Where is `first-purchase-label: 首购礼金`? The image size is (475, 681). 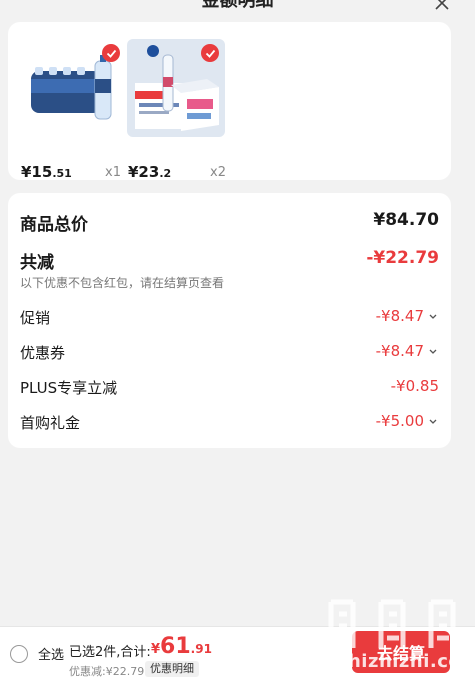 first-purchase-label: 首购礼金 is located at coordinates (50, 423).